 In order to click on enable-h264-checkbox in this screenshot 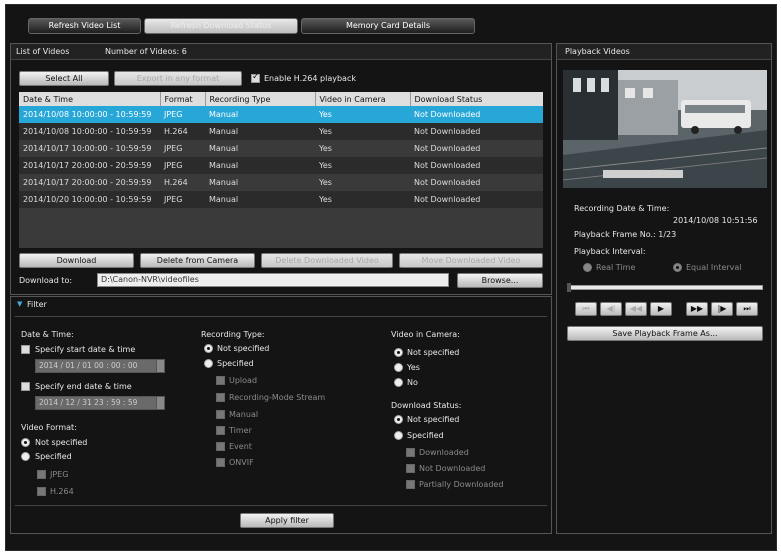, I will do `click(255, 77)`.